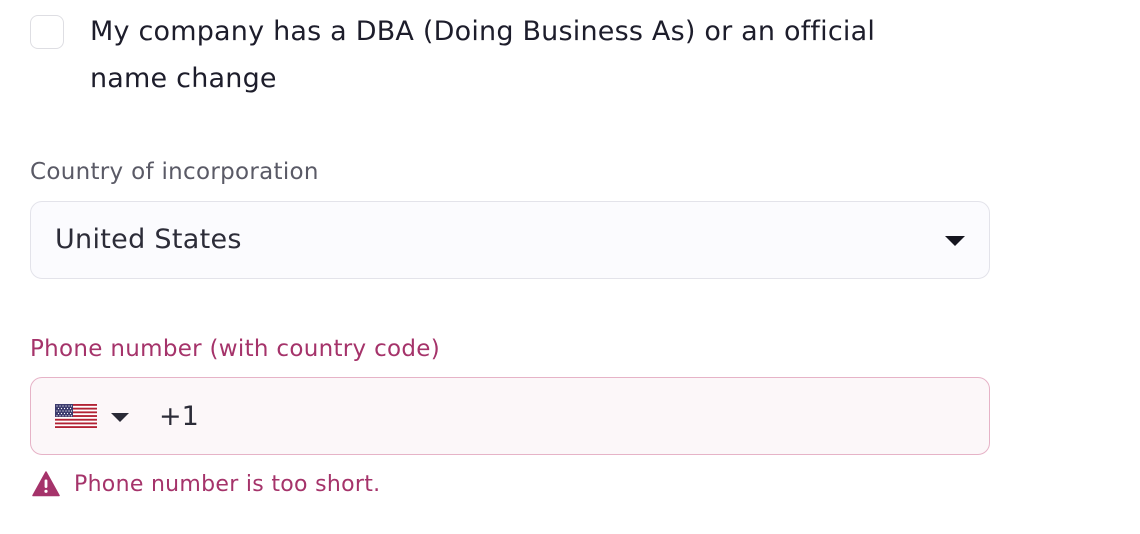 The image size is (1140, 534). What do you see at coordinates (559, 416) in the screenshot?
I see `phone-input` at bounding box center [559, 416].